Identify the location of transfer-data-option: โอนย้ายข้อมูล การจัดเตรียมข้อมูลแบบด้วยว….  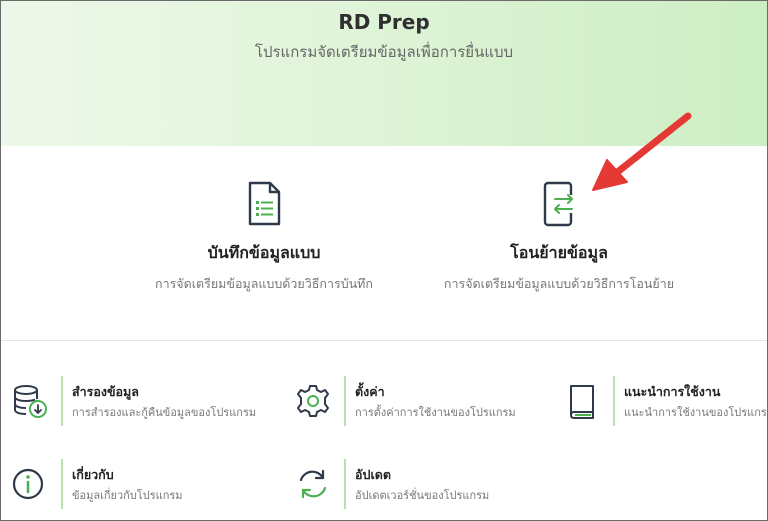
(559, 237).